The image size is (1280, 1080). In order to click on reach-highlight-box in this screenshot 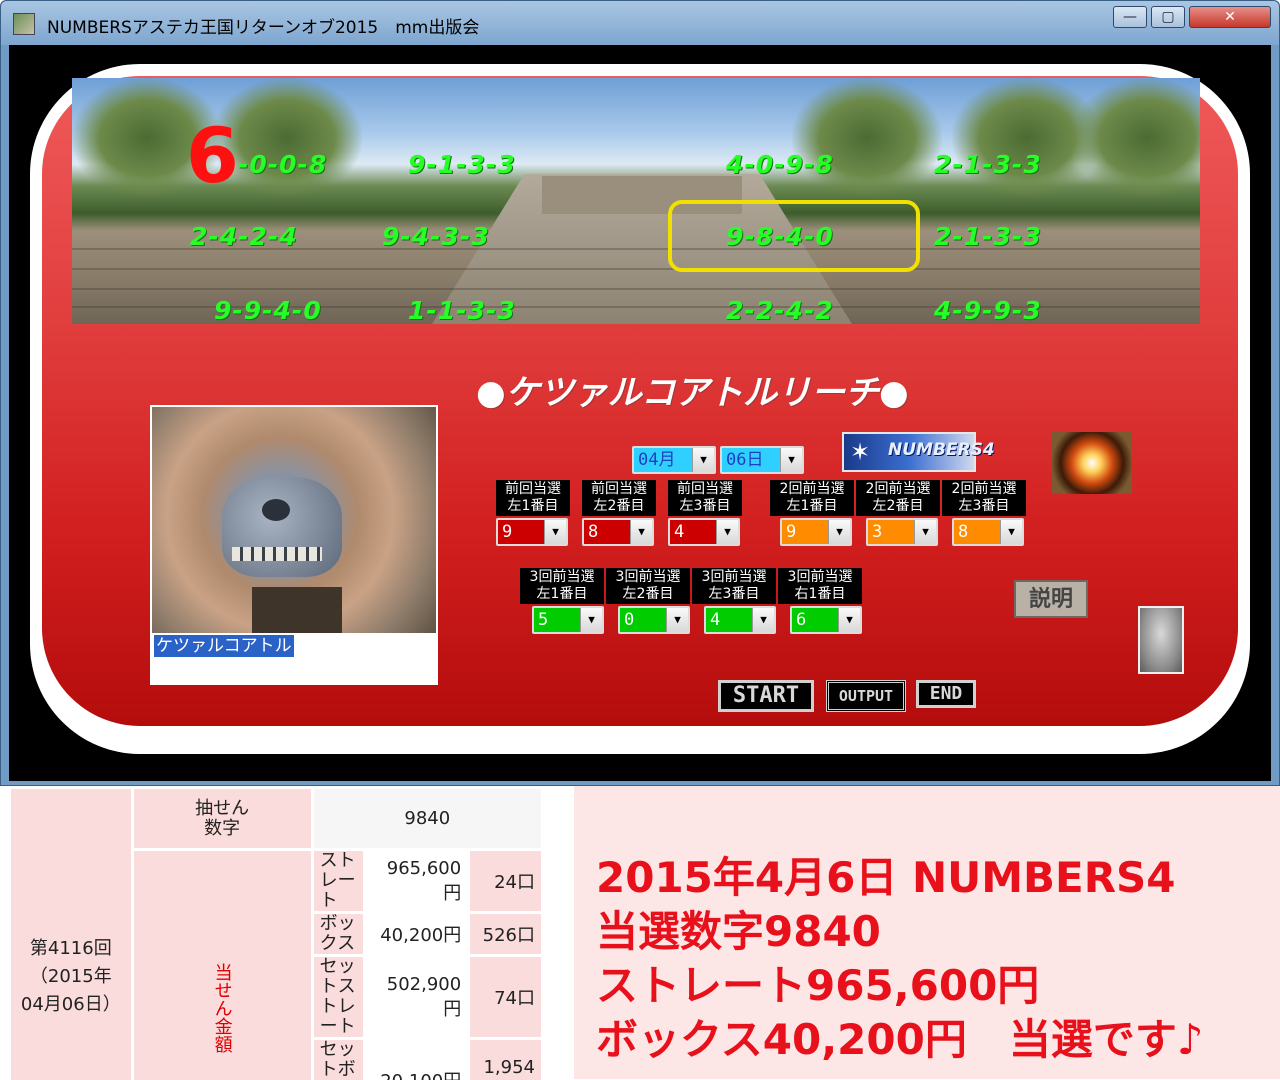, I will do `click(794, 236)`.